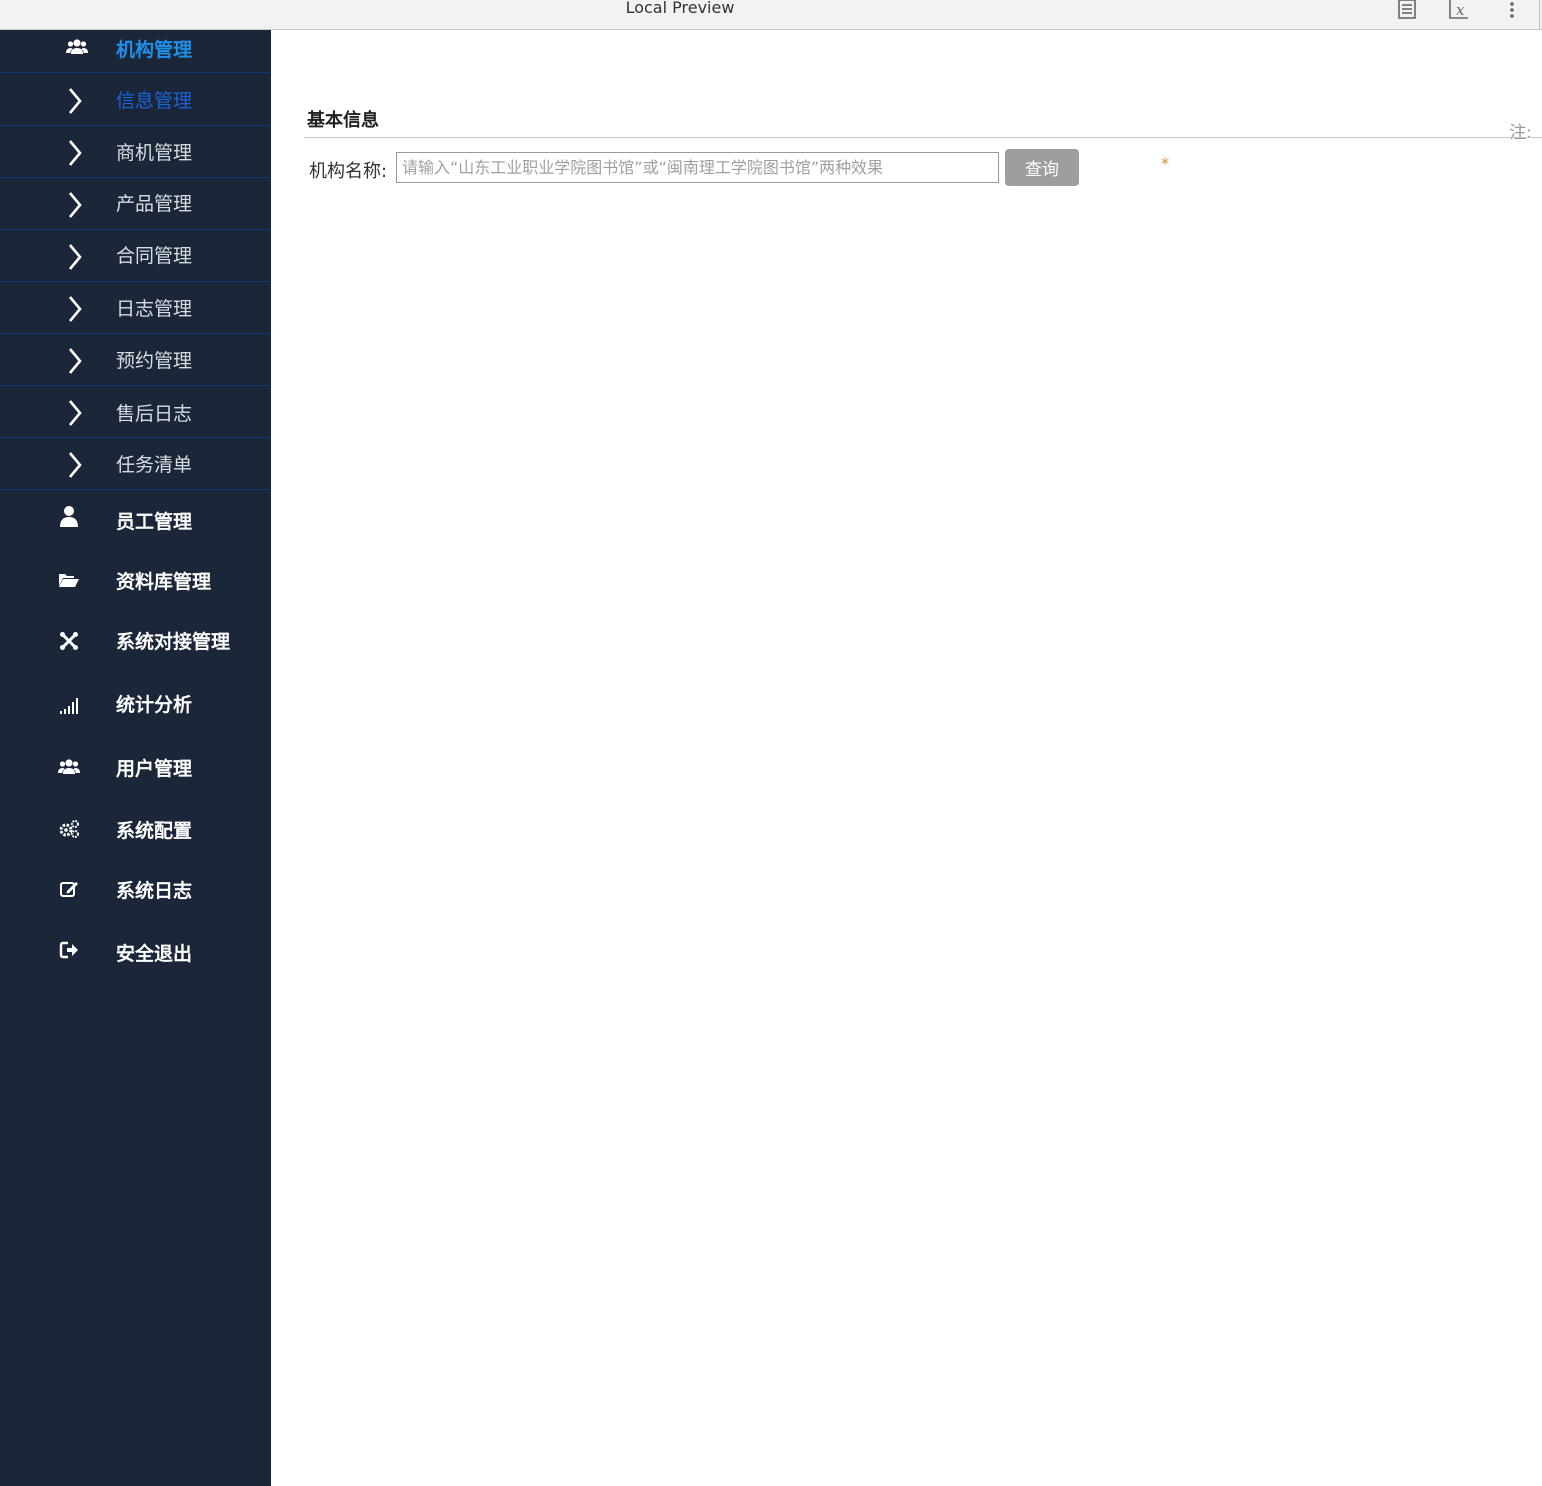 The image size is (1542, 1486). Describe the element at coordinates (69, 829) in the screenshot. I see `gears-icon` at that location.